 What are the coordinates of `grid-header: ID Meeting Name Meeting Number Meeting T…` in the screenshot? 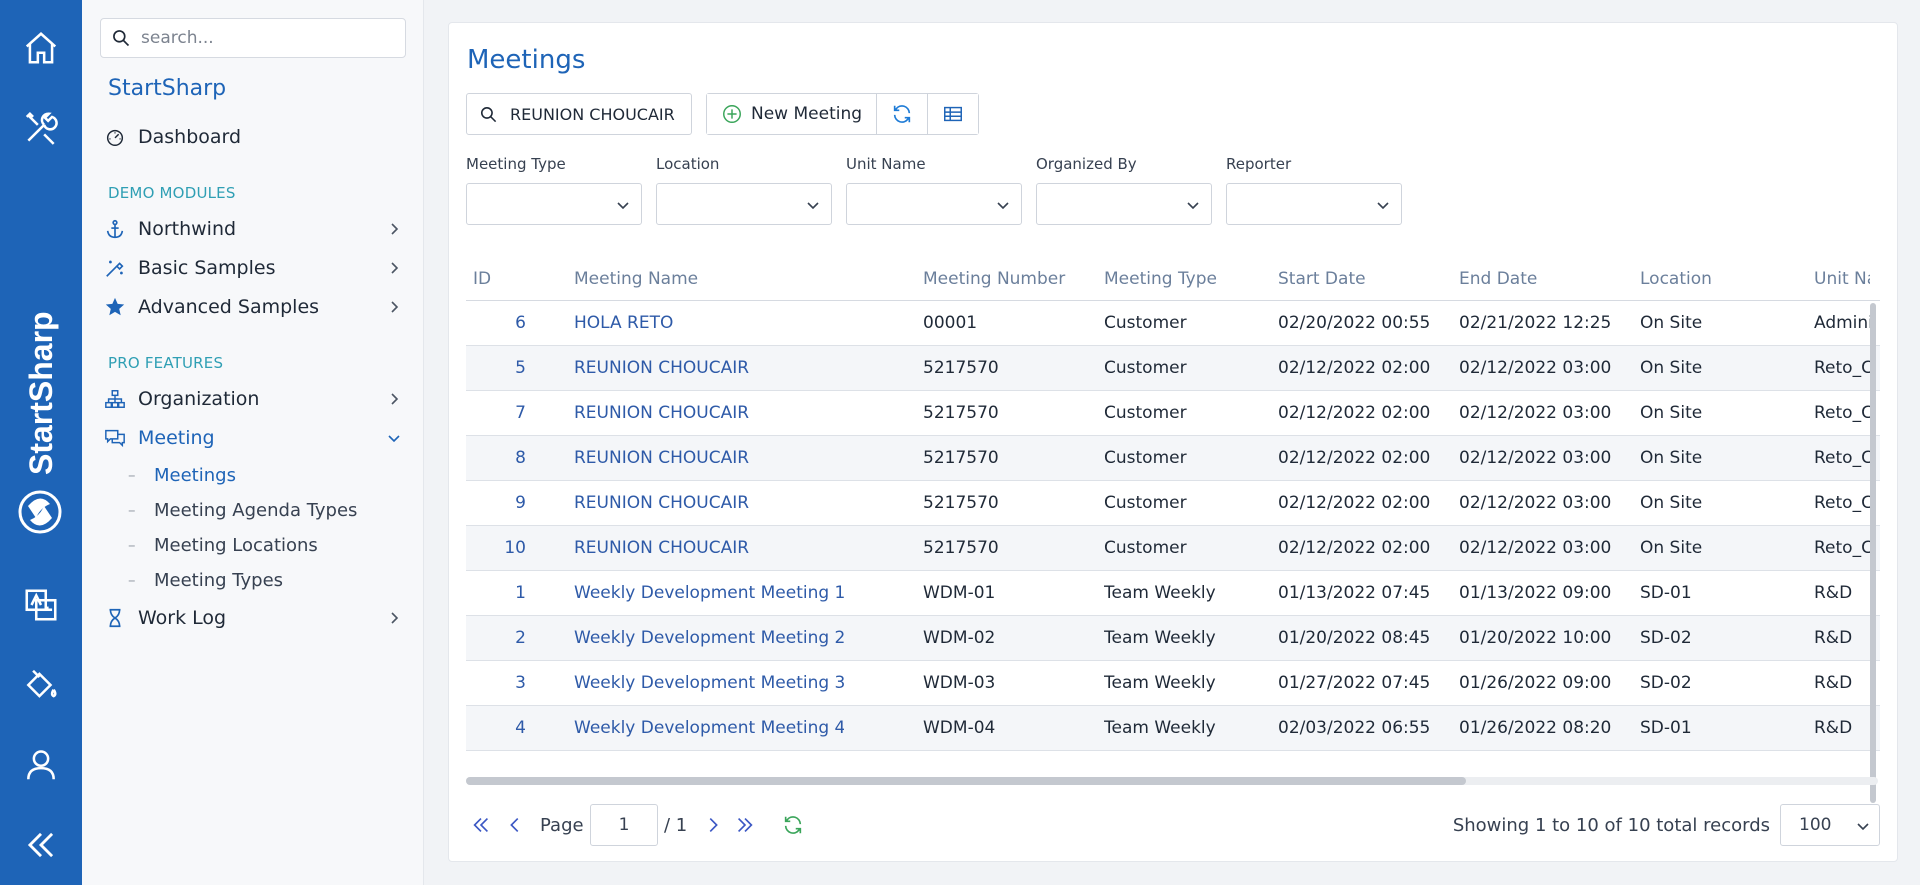 It's located at (1173, 278).